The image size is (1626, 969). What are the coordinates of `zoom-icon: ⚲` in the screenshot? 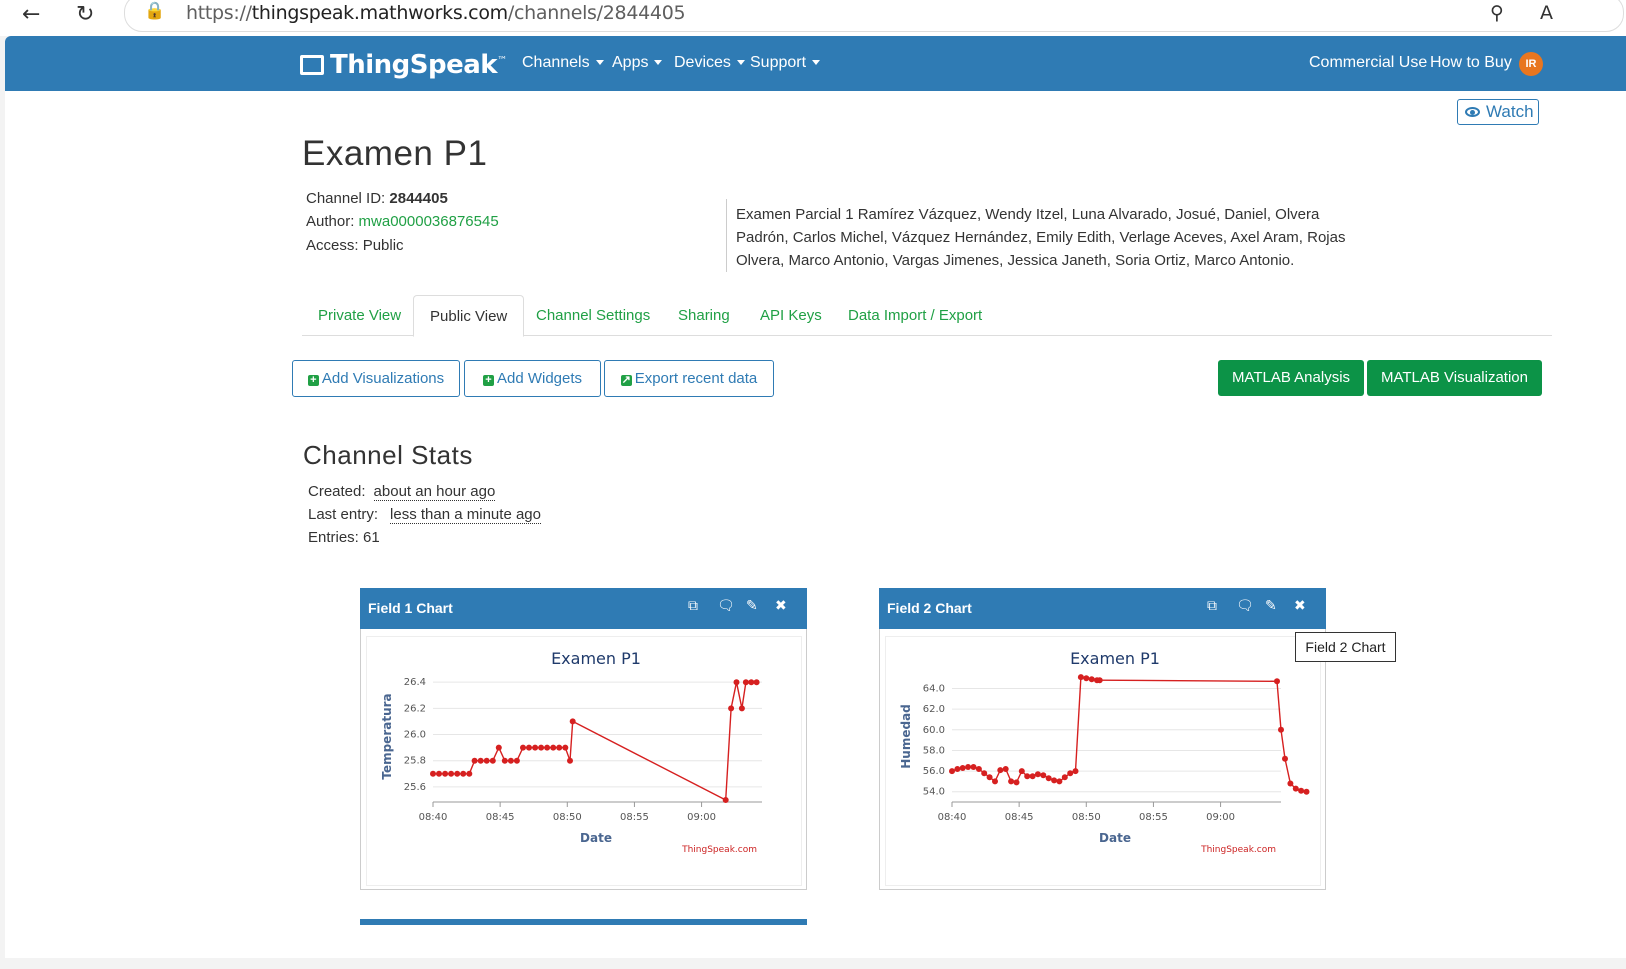 It's located at (1497, 13).